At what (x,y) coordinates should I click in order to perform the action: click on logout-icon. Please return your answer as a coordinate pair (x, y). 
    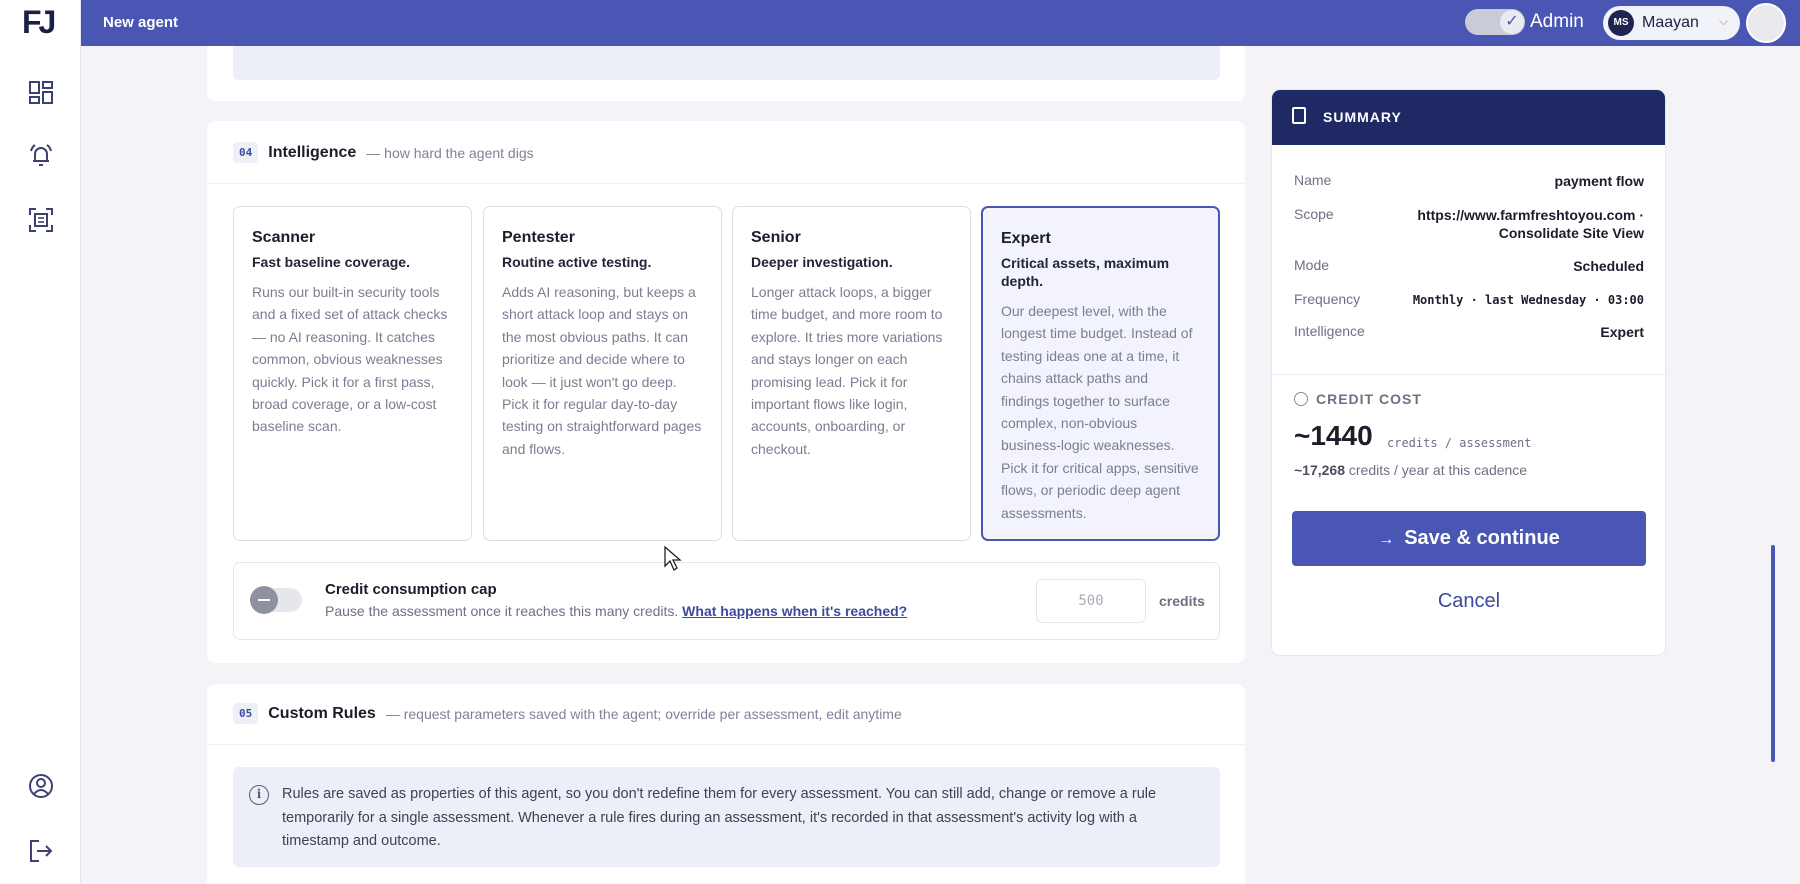
    Looking at the image, I should click on (41, 851).